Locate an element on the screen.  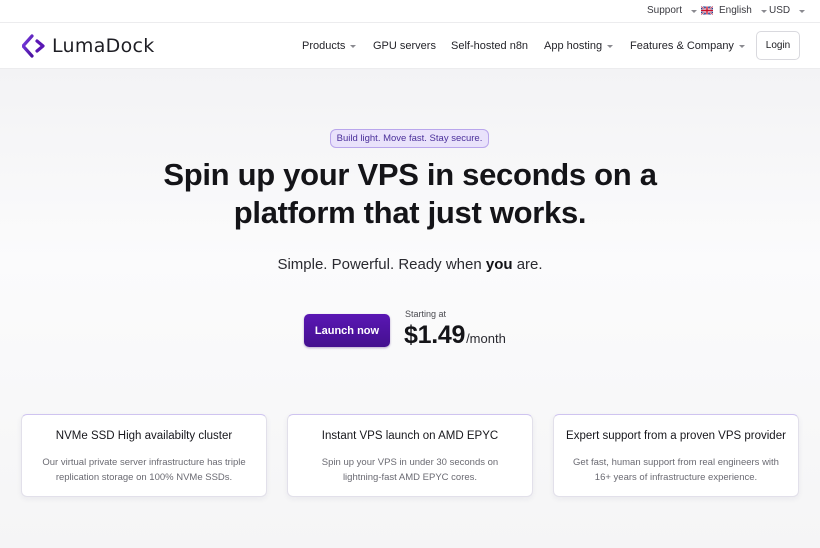
nav-gpu-servers: GPU servers is located at coordinates (404, 46).